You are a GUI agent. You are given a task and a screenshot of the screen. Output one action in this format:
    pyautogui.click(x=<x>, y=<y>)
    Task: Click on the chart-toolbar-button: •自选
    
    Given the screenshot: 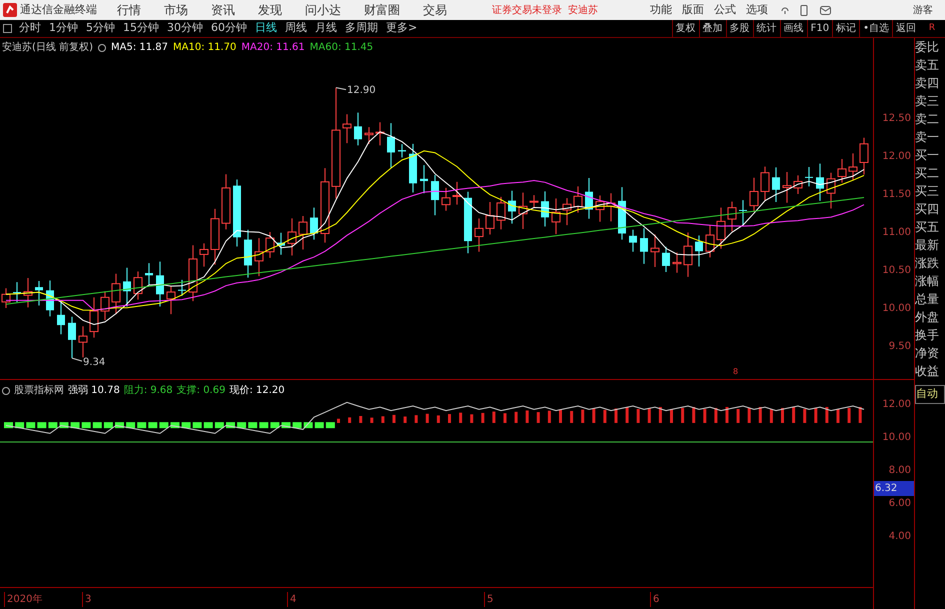 What is the action you would take?
    pyautogui.click(x=875, y=28)
    